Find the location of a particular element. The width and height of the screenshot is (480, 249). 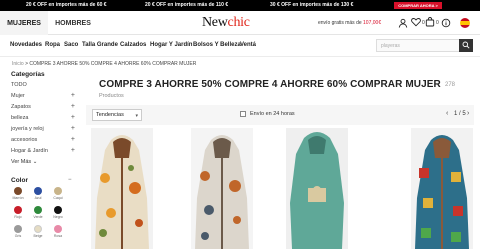

category-label: Zapatos is located at coordinates (21, 107).